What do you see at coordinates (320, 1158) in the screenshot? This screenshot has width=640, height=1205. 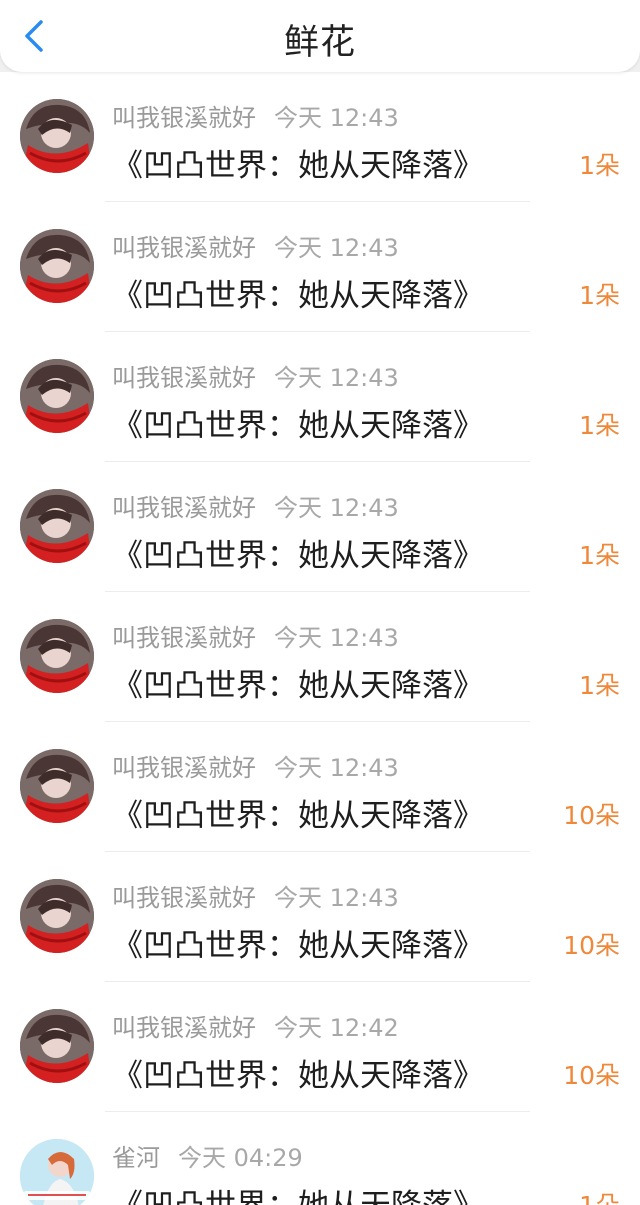 I see `list-item: 雀河今天 04:29 《凹凸世界：她从天降落》 1朵` at bounding box center [320, 1158].